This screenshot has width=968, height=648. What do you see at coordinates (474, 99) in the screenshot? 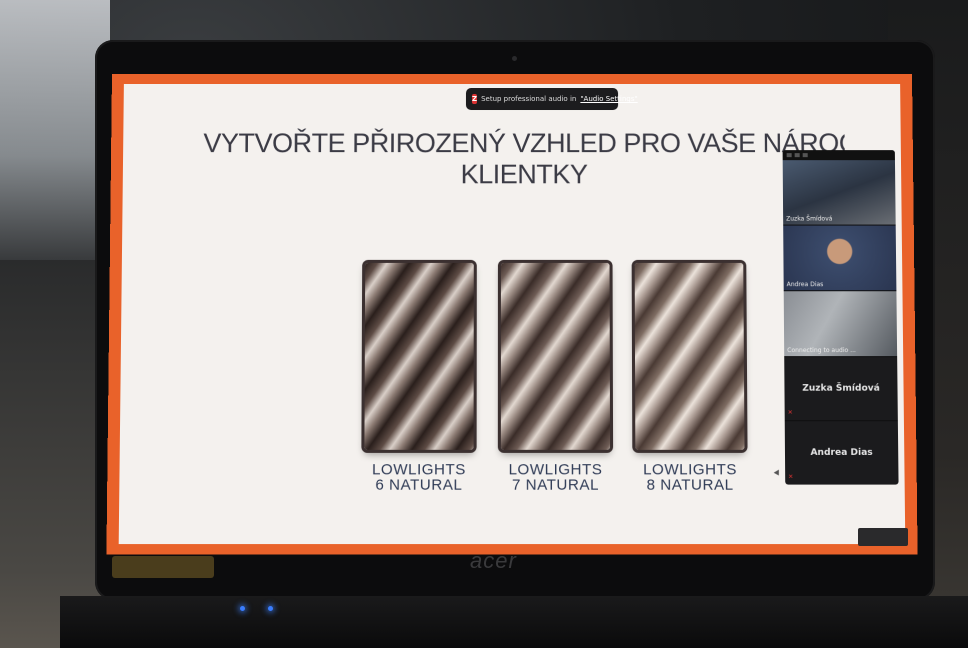
I see `zoom-icon: Z` at bounding box center [474, 99].